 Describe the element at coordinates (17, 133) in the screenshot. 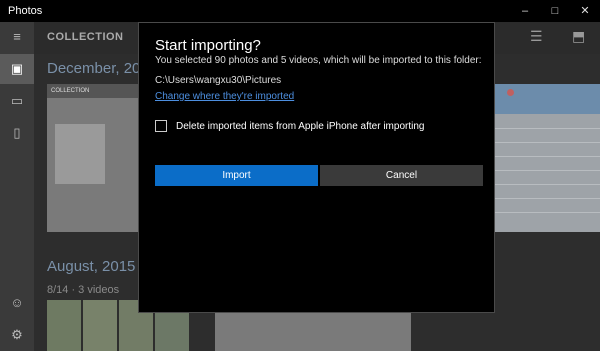

I see `folders-icon: ▯` at that location.